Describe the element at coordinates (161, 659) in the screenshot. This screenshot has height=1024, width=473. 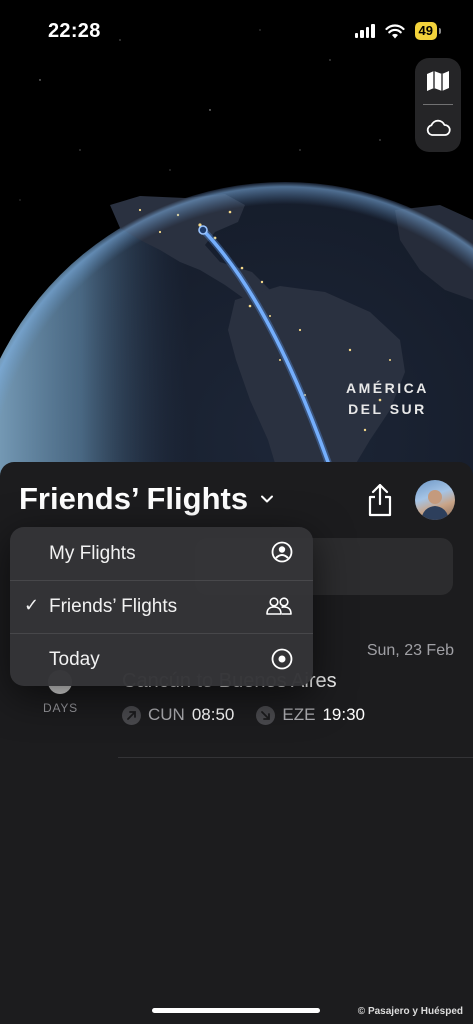
I see `menu-item-today: Today` at that location.